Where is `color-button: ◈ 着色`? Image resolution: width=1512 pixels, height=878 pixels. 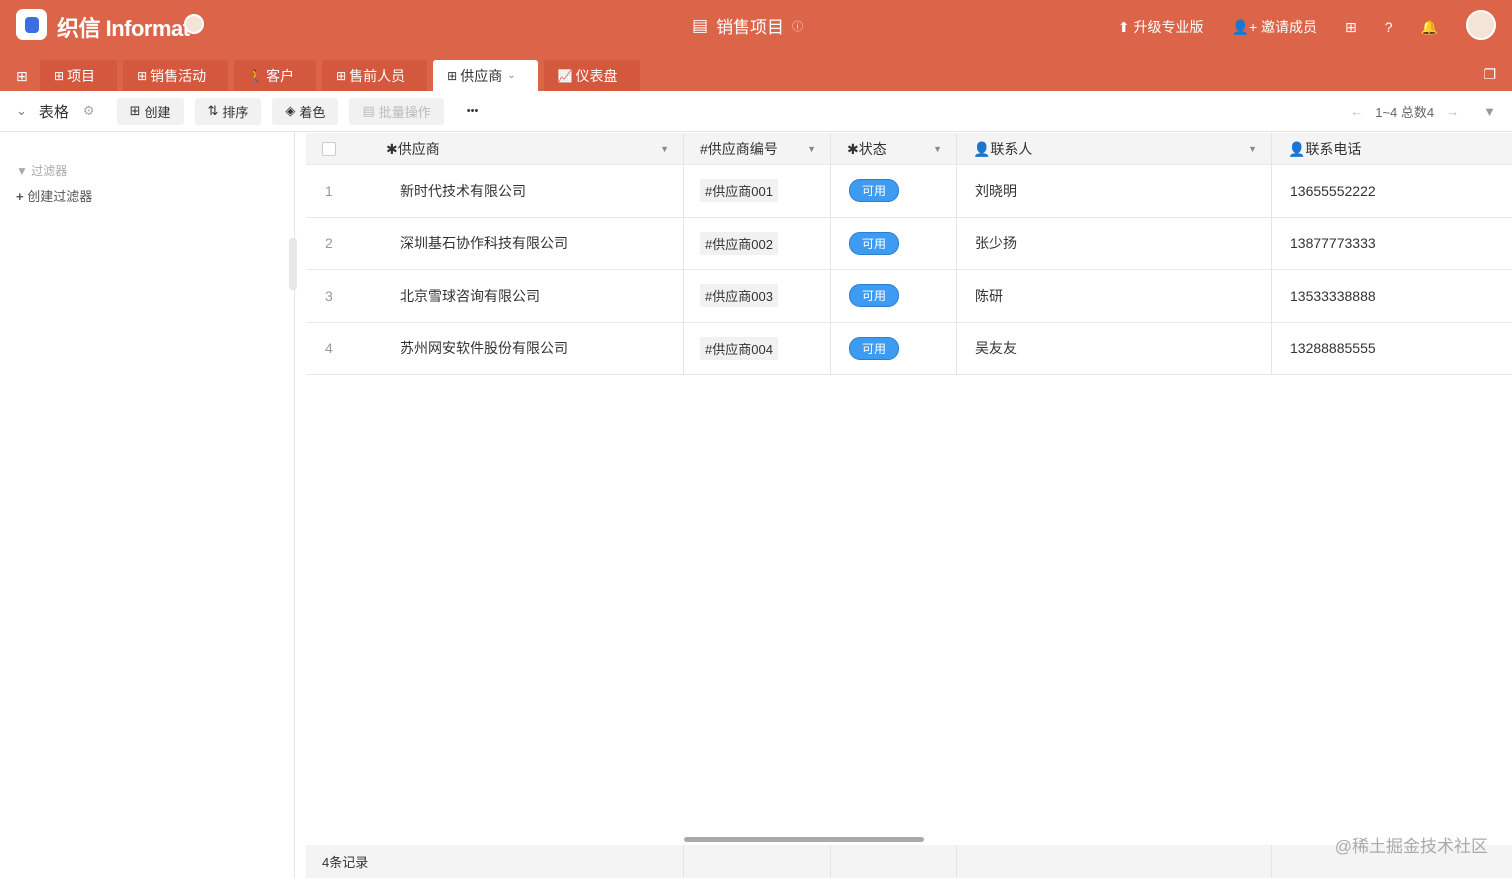 color-button: ◈ 着色 is located at coordinates (305, 111).